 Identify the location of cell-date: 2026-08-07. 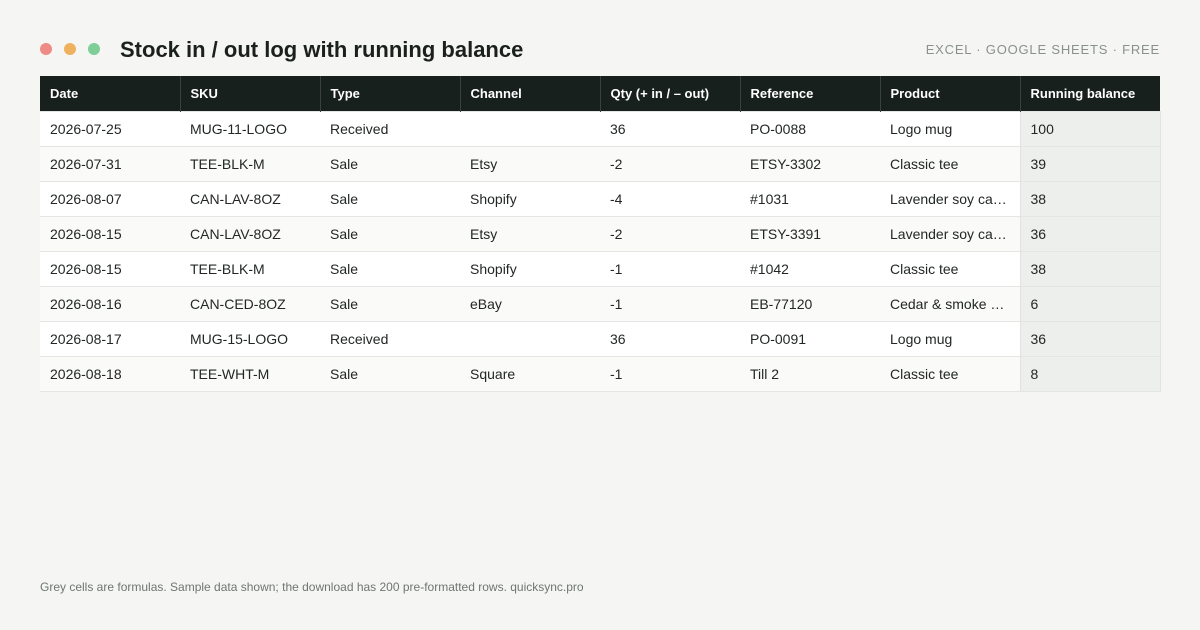
(110, 198).